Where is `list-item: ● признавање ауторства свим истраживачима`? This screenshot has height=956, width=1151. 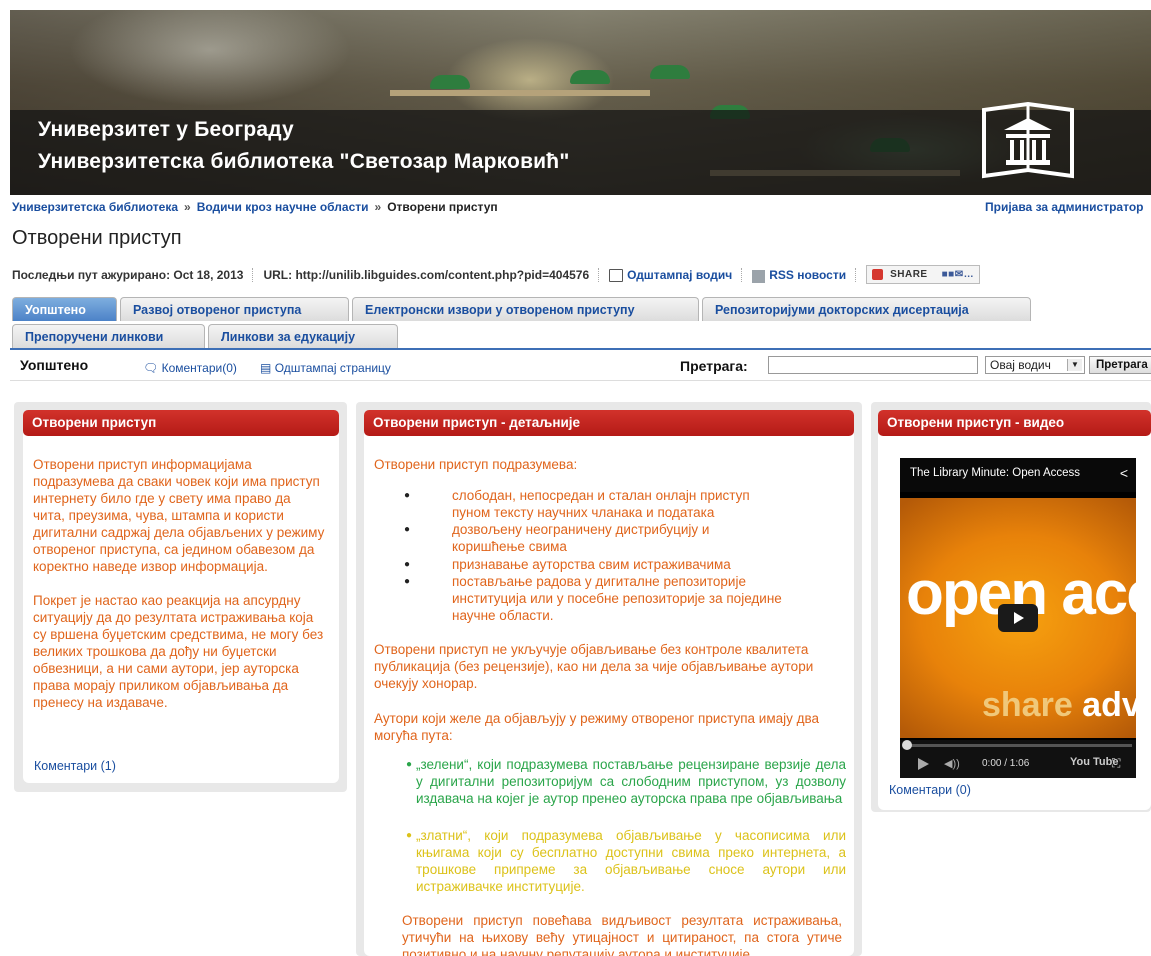
list-item: ● признавање ауторства свим истраживачима is located at coordinates (594, 564).